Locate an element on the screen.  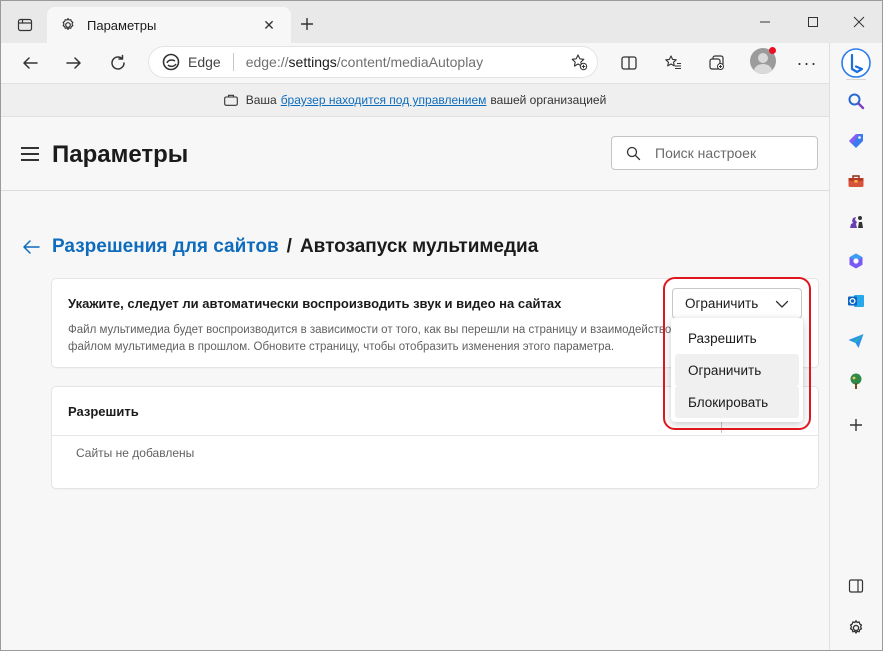
collections-icon is located at coordinates (716, 62).